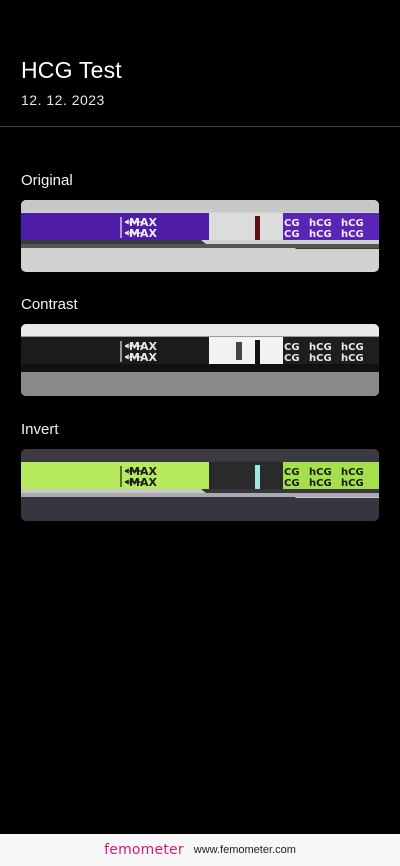 The width and height of the screenshot is (400, 866). I want to click on test-date: 12. 12. 2023, so click(63, 100).